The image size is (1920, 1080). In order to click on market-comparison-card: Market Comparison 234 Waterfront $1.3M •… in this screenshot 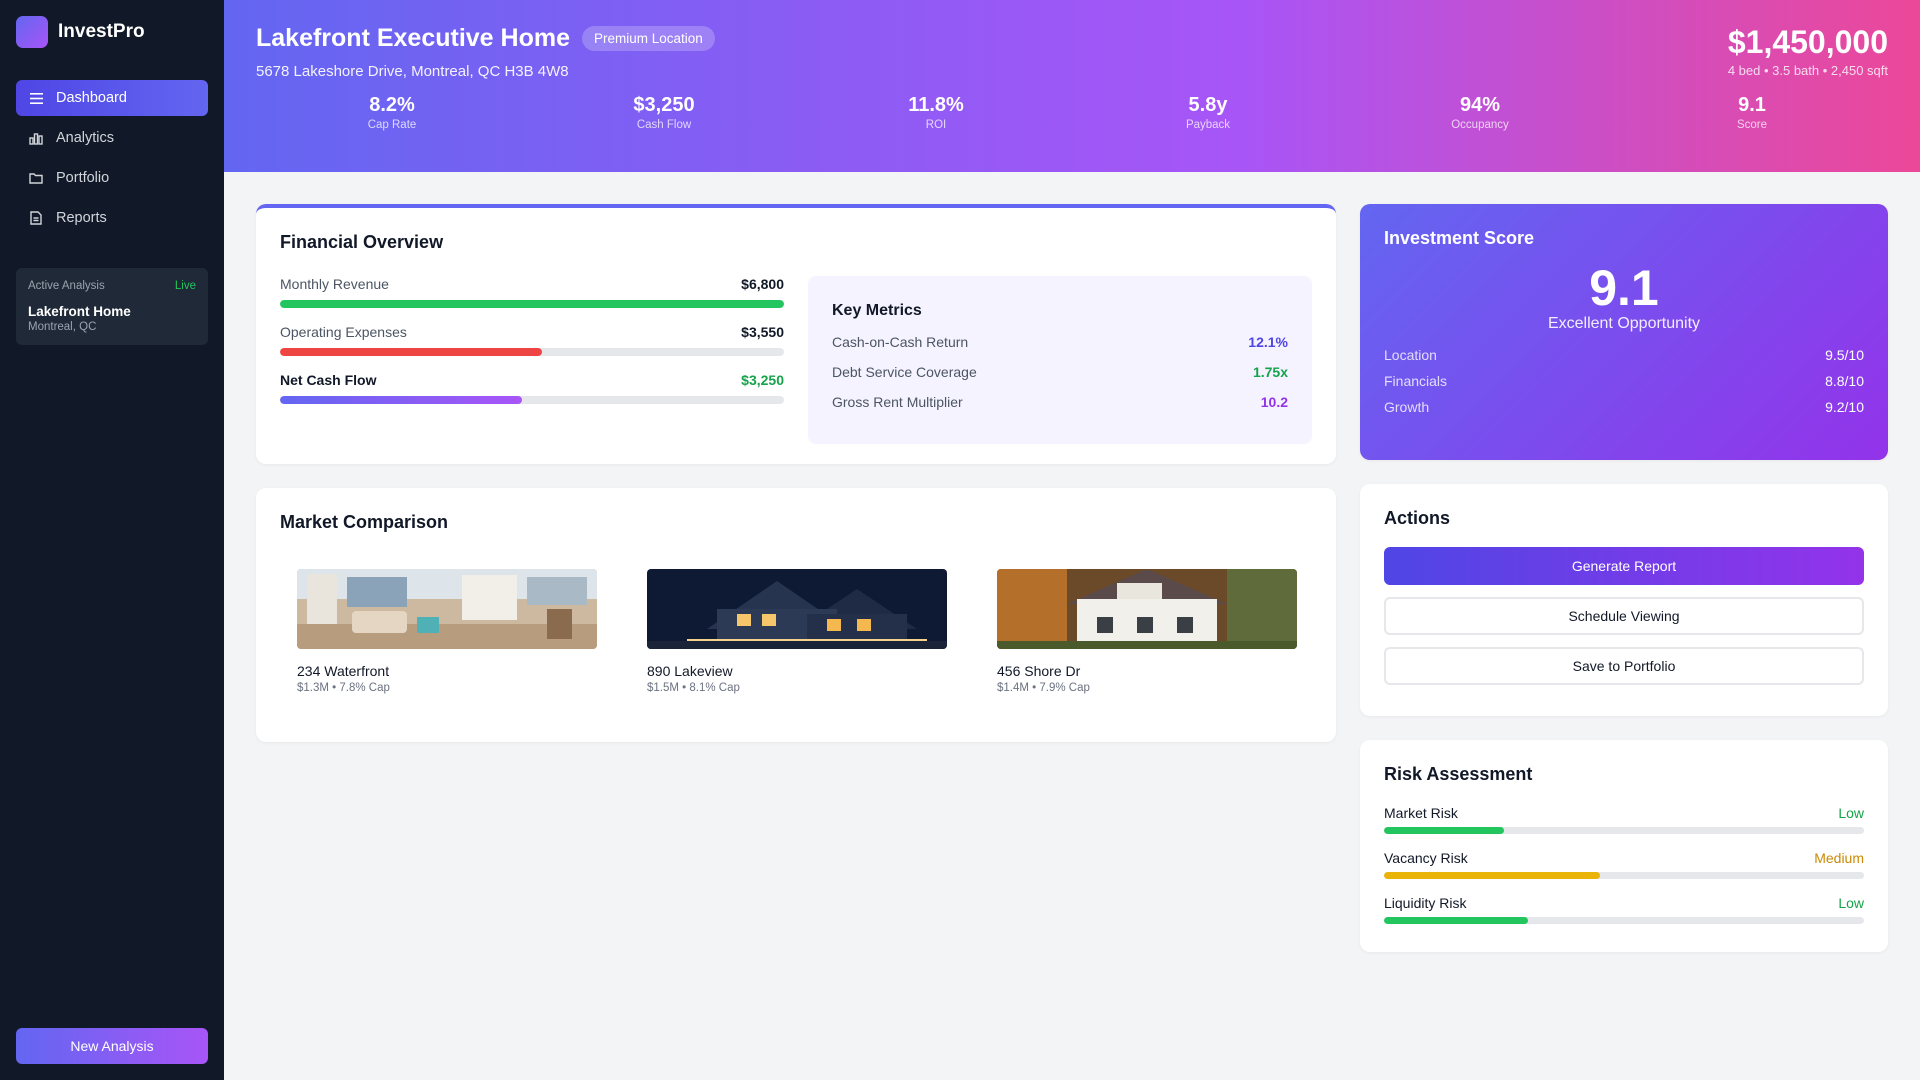, I will do `click(796, 615)`.